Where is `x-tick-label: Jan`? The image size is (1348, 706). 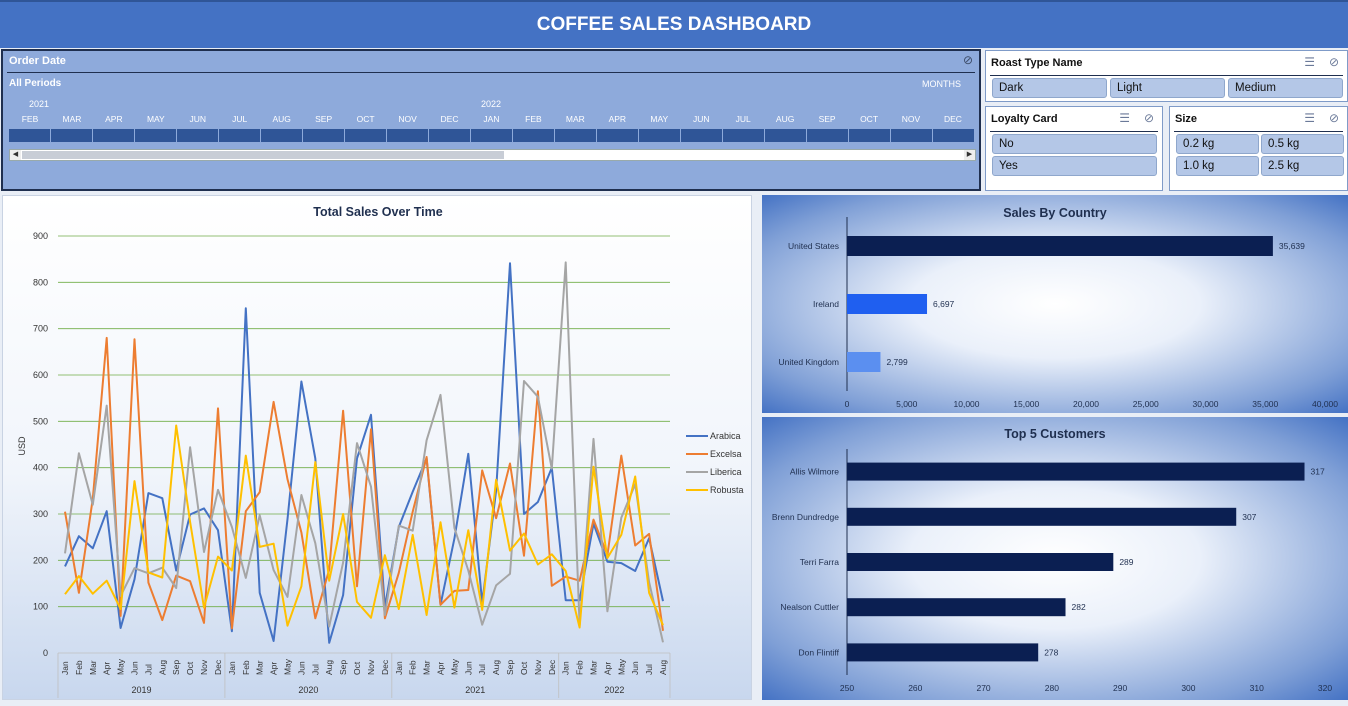
x-tick-label: Jan is located at coordinates (232, 668).